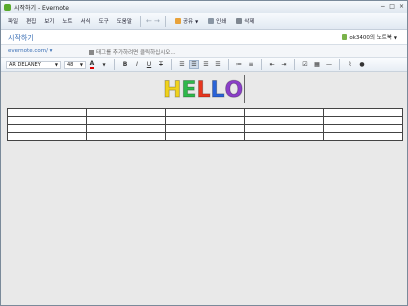  I want to click on hello-letter: E, so click(189, 90).